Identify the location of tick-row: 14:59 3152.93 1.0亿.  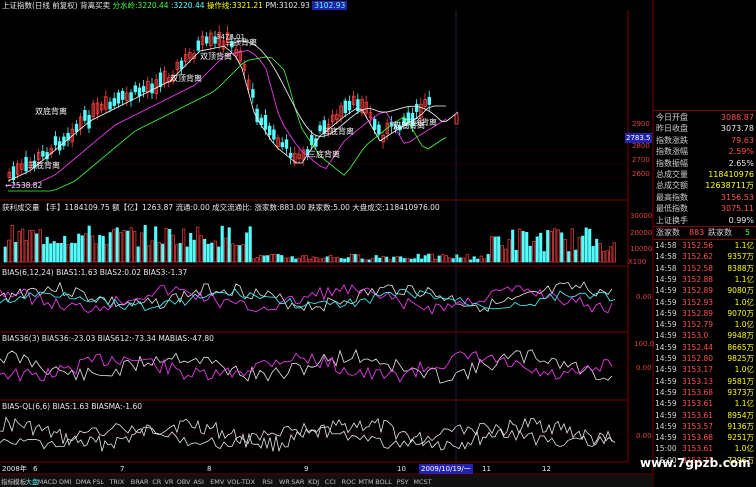
(704, 302).